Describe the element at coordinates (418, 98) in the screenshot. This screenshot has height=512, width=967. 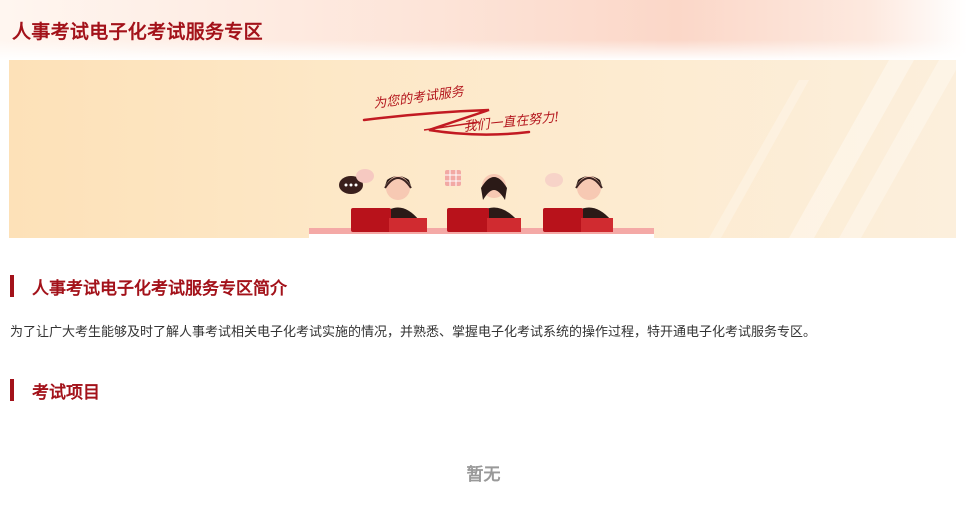
I see `slogan-line1: 为您的考试服务` at that location.